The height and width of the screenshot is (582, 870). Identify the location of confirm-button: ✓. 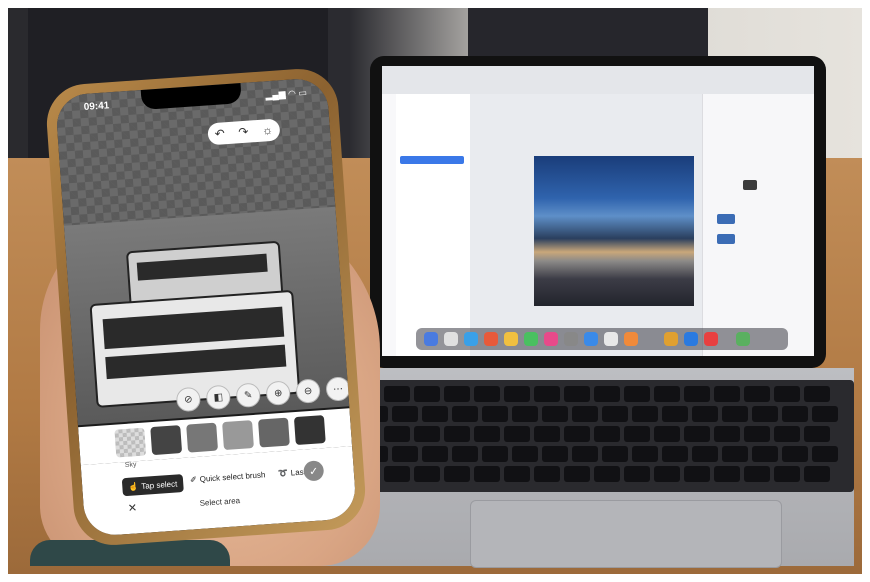
(314, 471).